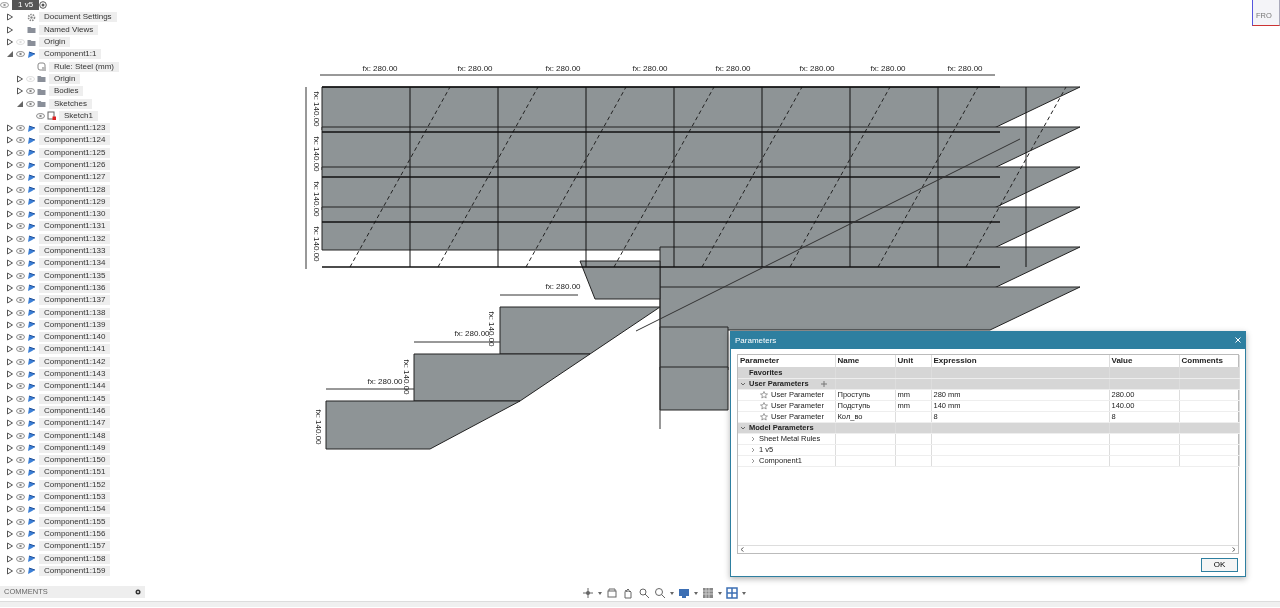 This screenshot has height=608, width=1280. Describe the element at coordinates (708, 593) in the screenshot. I see `grid-icon` at that location.